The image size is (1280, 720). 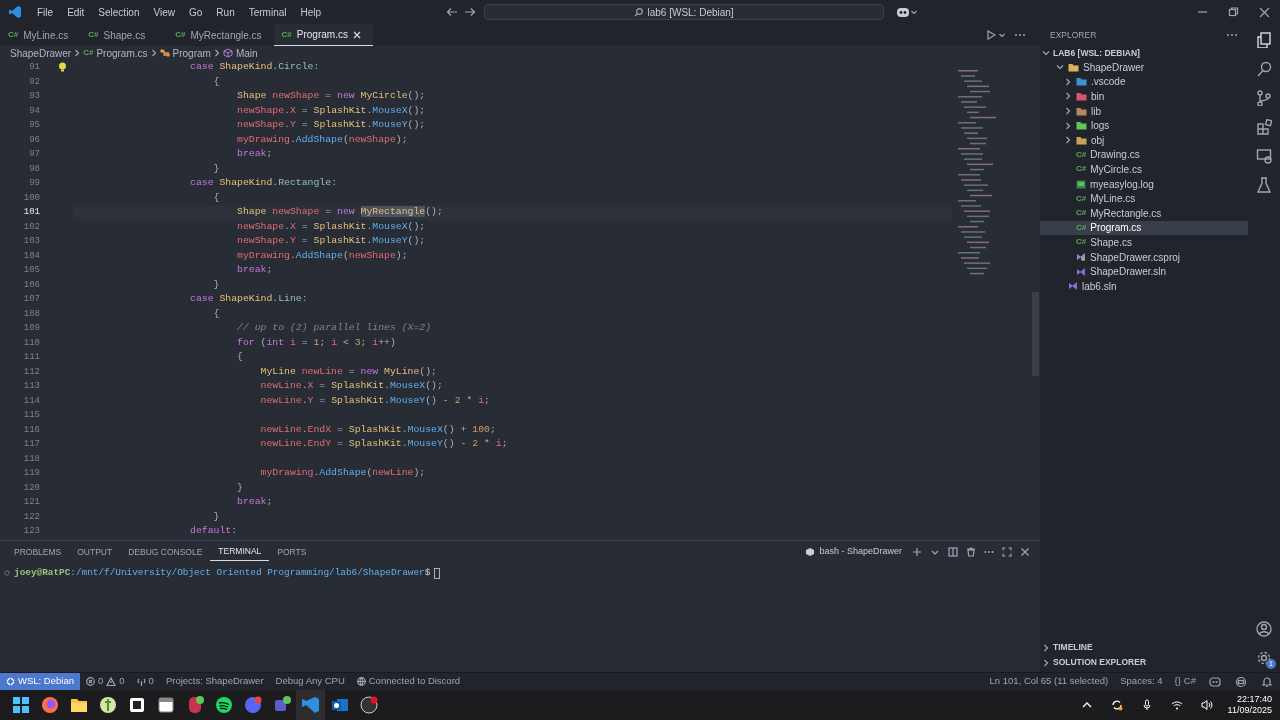 What do you see at coordinates (119, 35) in the screenshot?
I see `editor-tab: C# Shape.cs` at bounding box center [119, 35].